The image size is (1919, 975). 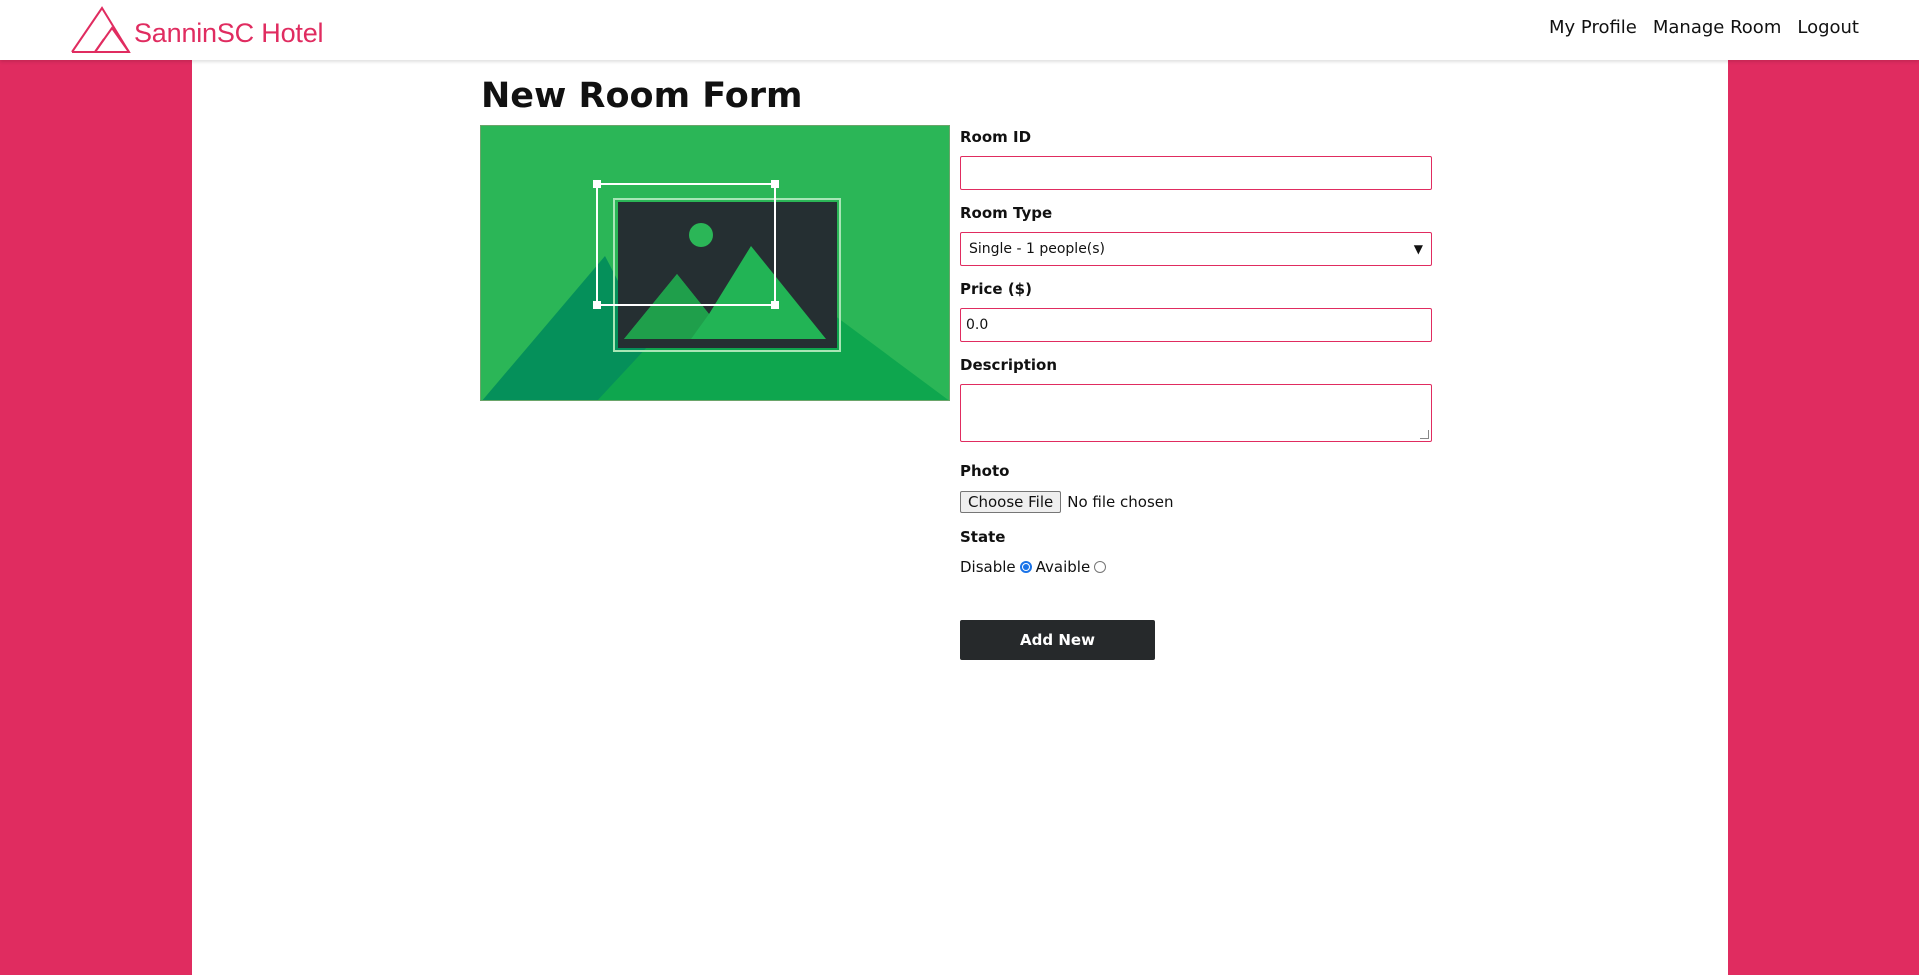 I want to click on chevron-down-icon: ▼, so click(x=1418, y=249).